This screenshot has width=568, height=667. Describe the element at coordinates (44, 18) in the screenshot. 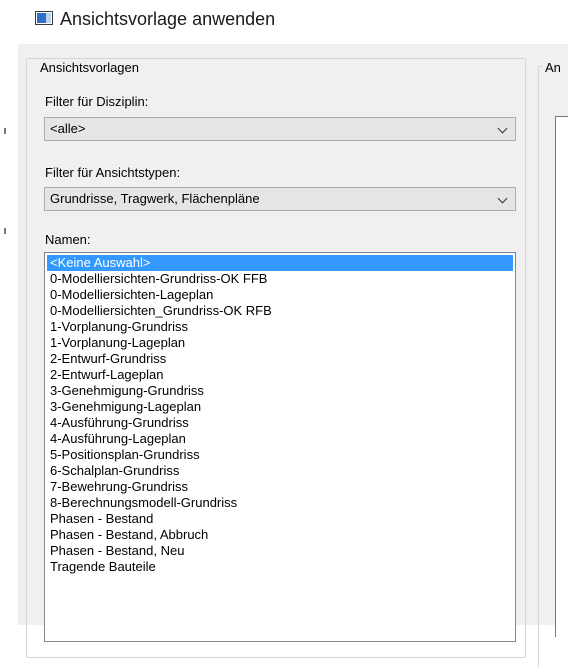

I see `window-app-icon` at that location.